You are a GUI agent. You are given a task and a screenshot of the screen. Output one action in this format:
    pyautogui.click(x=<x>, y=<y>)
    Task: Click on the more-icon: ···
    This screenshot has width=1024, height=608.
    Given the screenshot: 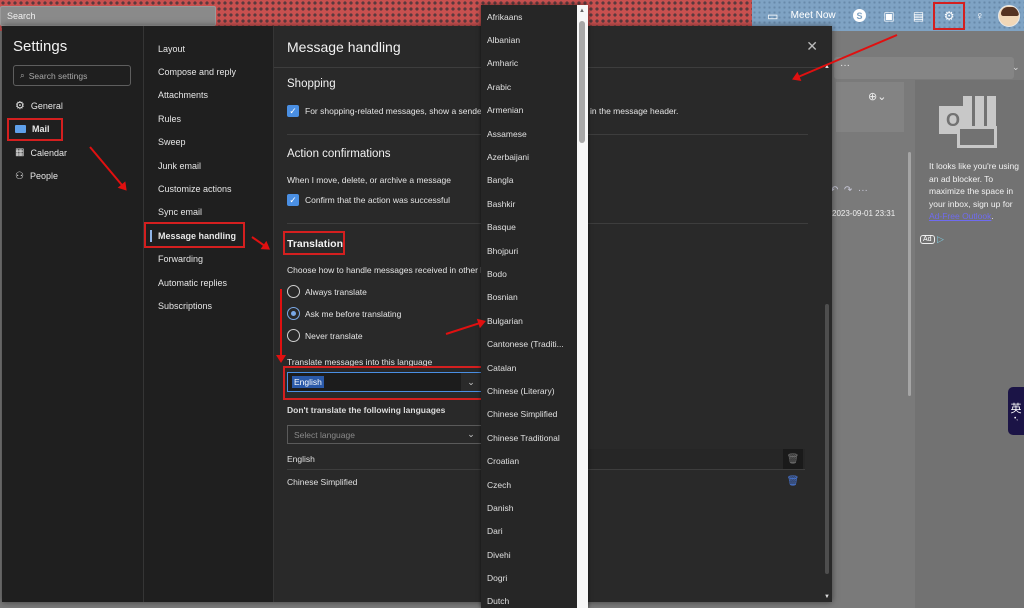 What is the action you would take?
    pyautogui.click(x=845, y=65)
    